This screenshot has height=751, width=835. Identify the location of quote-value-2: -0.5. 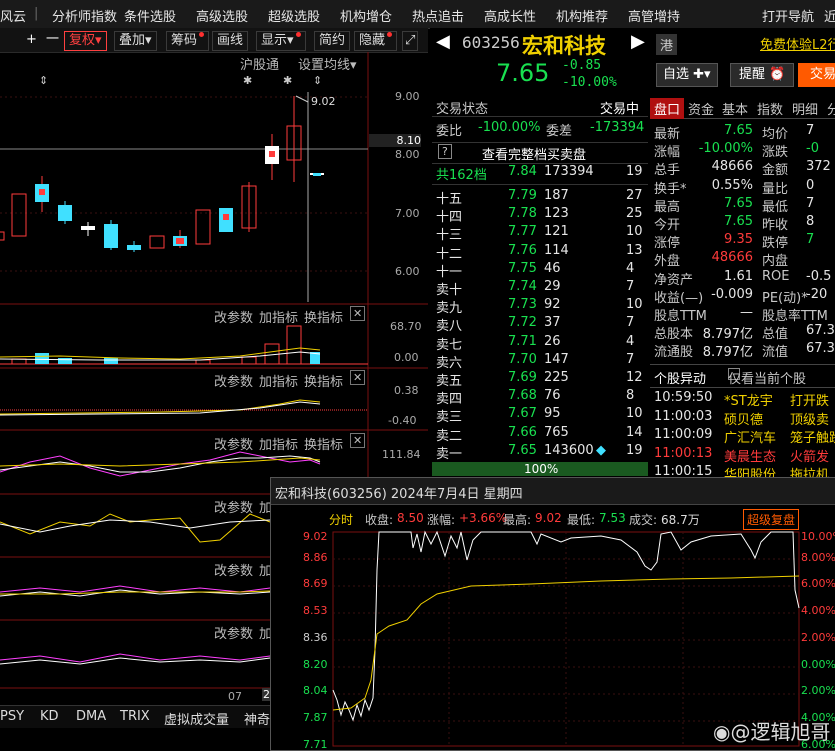
(819, 276).